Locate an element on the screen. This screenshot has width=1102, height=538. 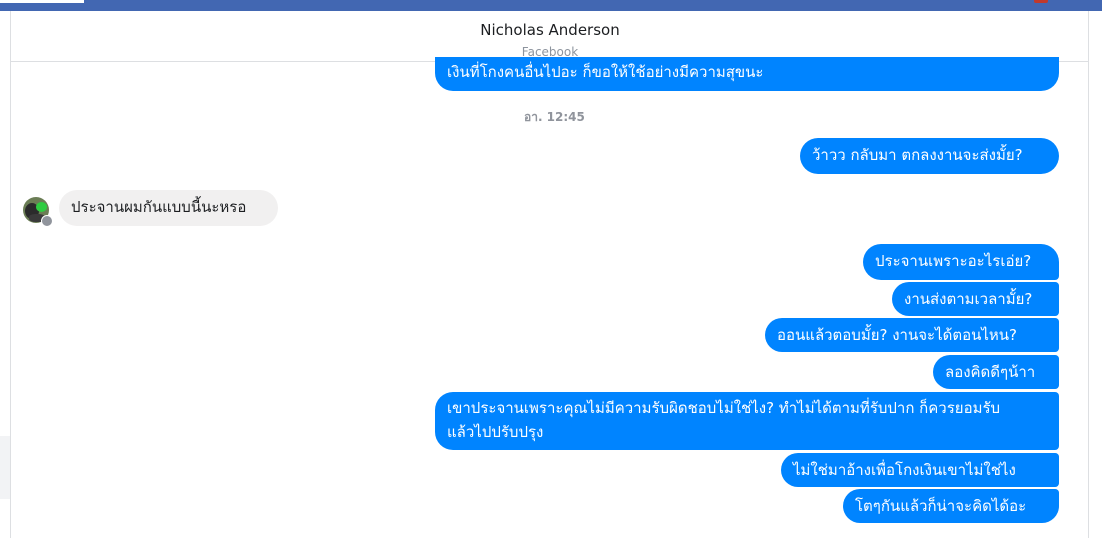
message-bubble-outgoing: ออนแล้วตอบมั้ย? งานจะได้ตอนไหน? is located at coordinates (912, 335).